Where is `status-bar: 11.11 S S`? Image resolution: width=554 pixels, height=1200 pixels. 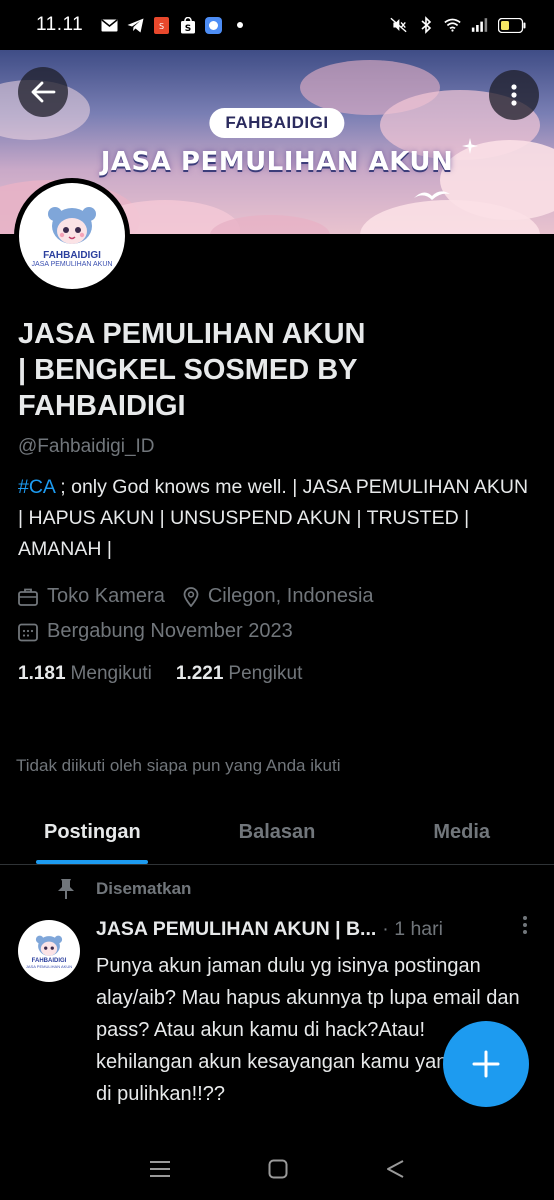 status-bar: 11.11 S S is located at coordinates (277, 25).